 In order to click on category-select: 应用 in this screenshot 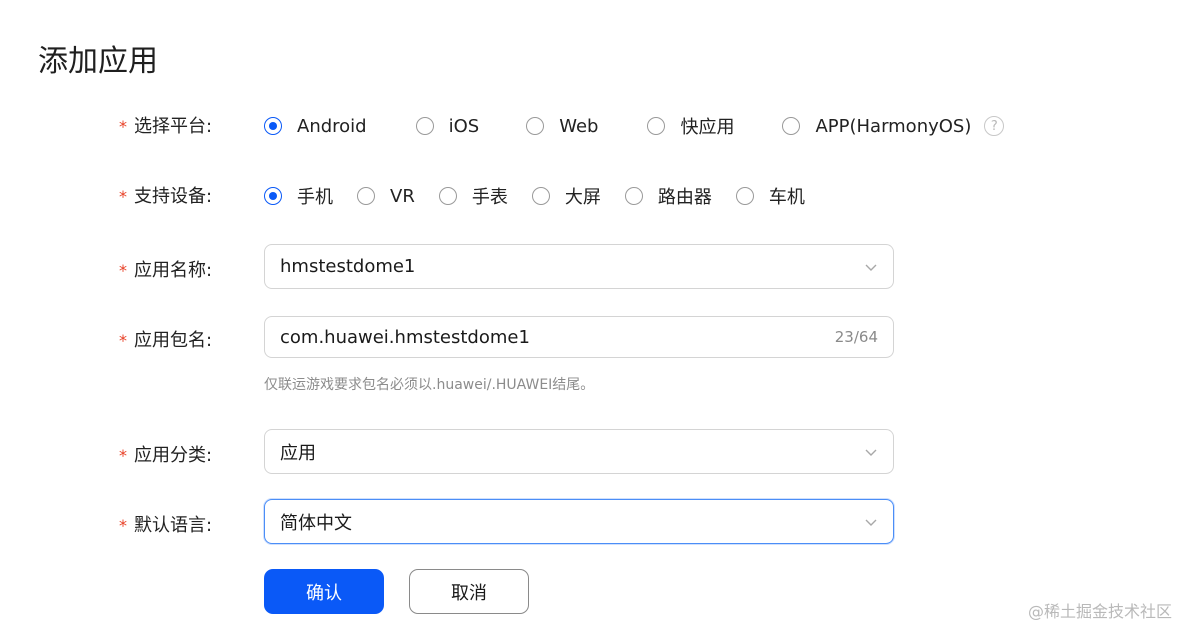, I will do `click(579, 451)`.